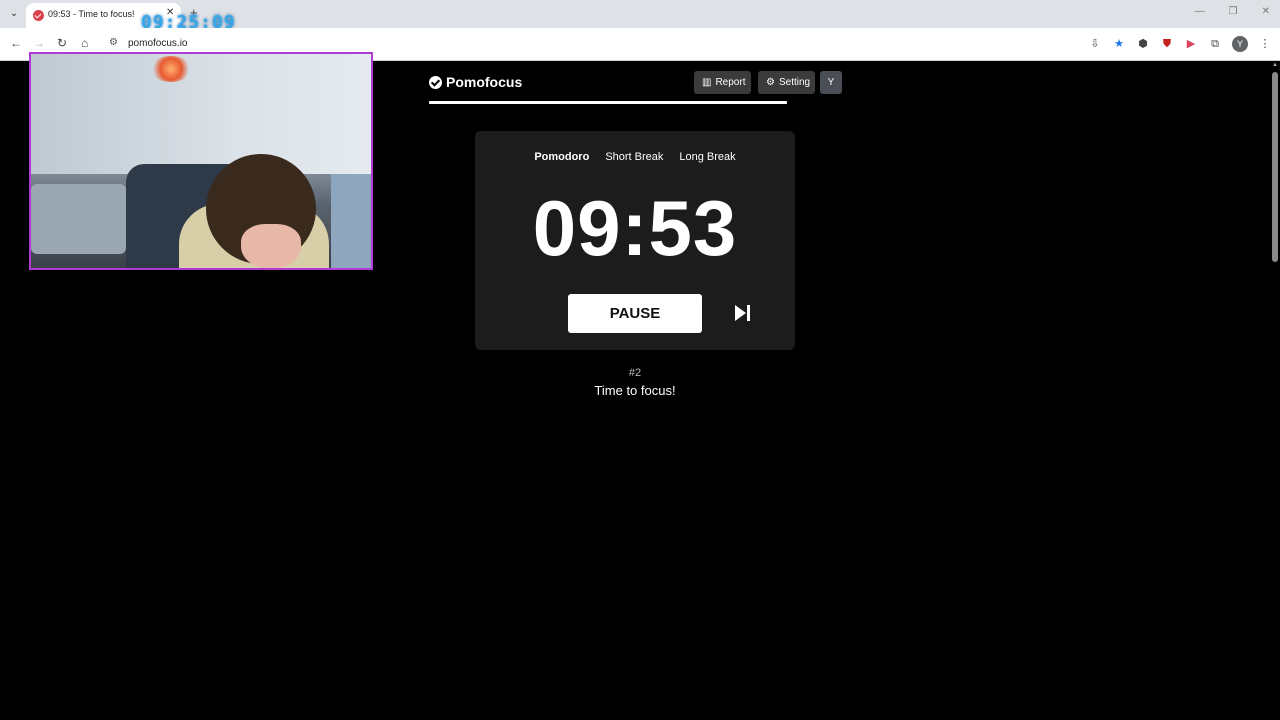  I want to click on home-icon: ⌂, so click(84, 43).